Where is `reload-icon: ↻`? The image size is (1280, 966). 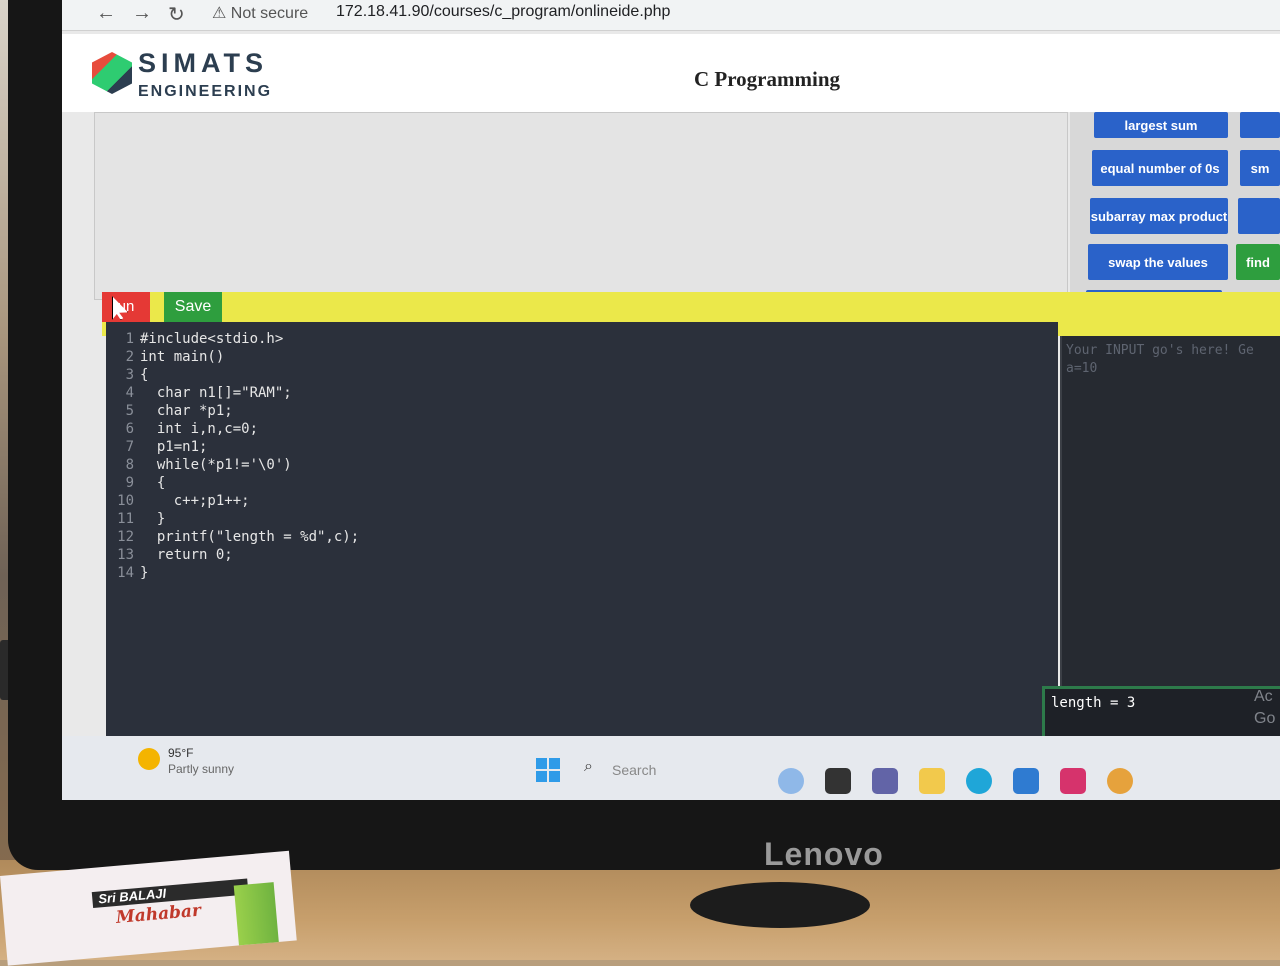 reload-icon: ↻ is located at coordinates (176, 14).